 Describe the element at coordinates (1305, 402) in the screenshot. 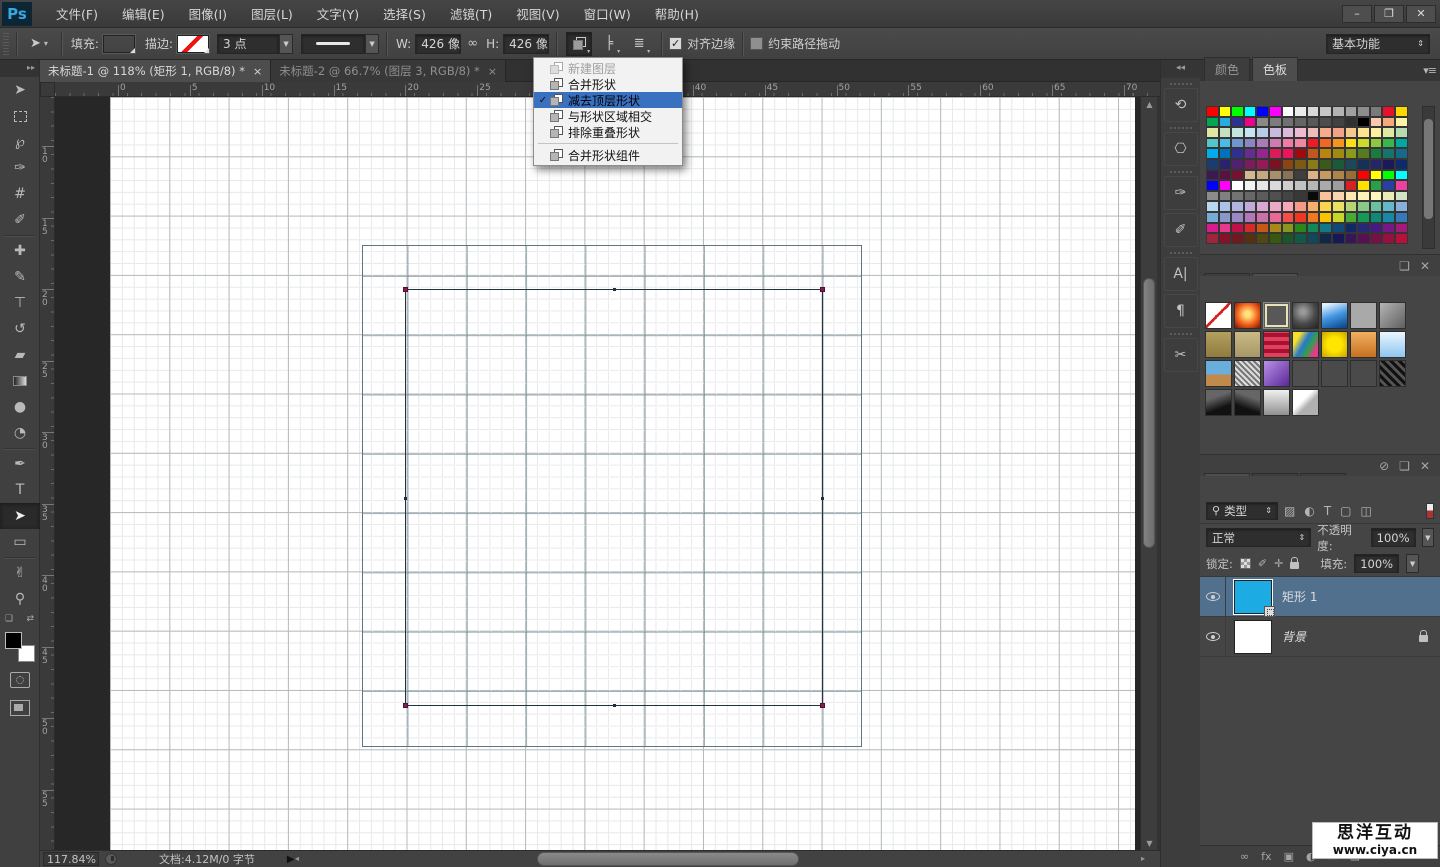

I see `style-white-fold` at that location.